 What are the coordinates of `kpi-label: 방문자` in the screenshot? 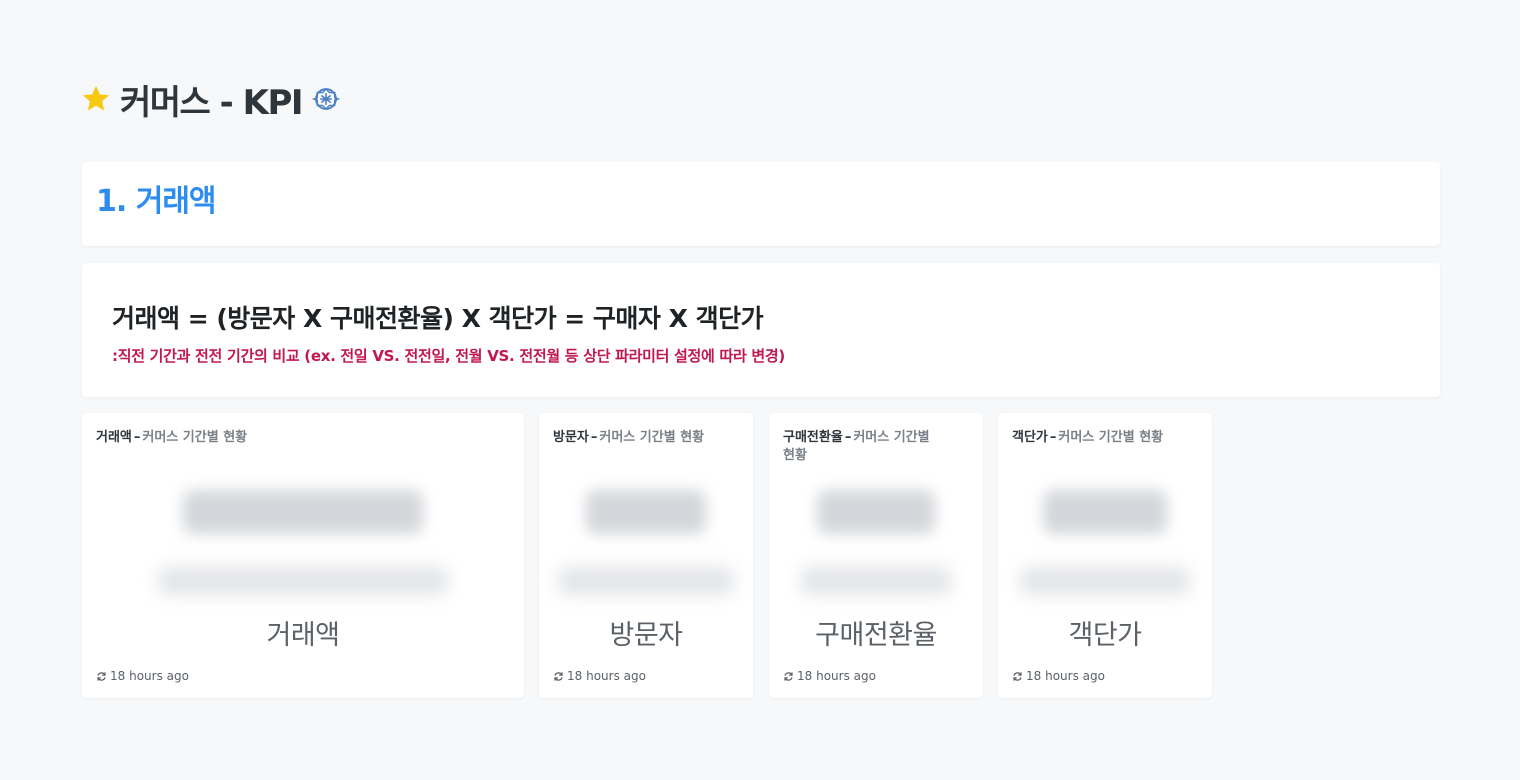 It's located at (646, 635).